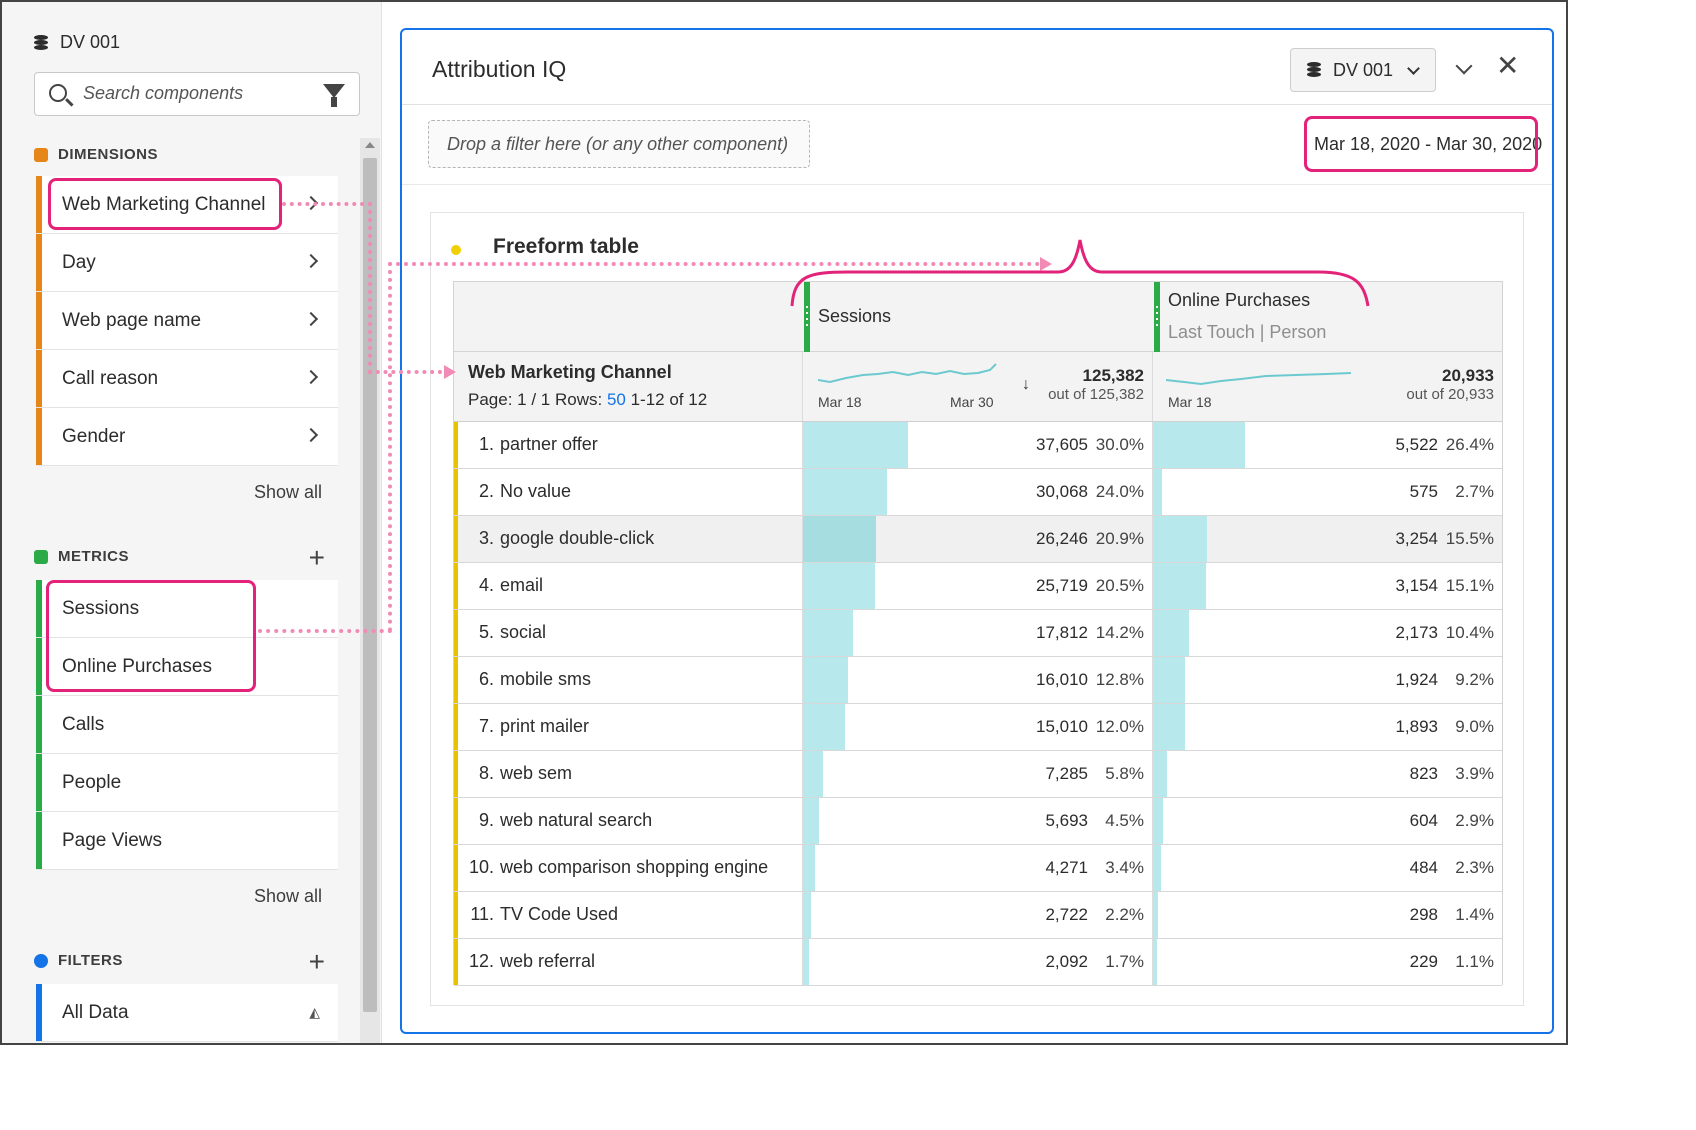 This screenshot has height=1130, width=1696. What do you see at coordinates (499, 69) in the screenshot?
I see `panel-title: Attribution IQ` at bounding box center [499, 69].